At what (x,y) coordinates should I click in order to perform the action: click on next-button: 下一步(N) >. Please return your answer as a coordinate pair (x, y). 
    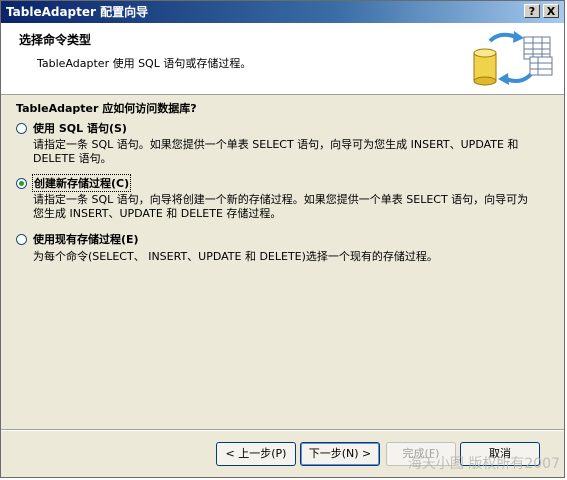
    Looking at the image, I should click on (340, 454).